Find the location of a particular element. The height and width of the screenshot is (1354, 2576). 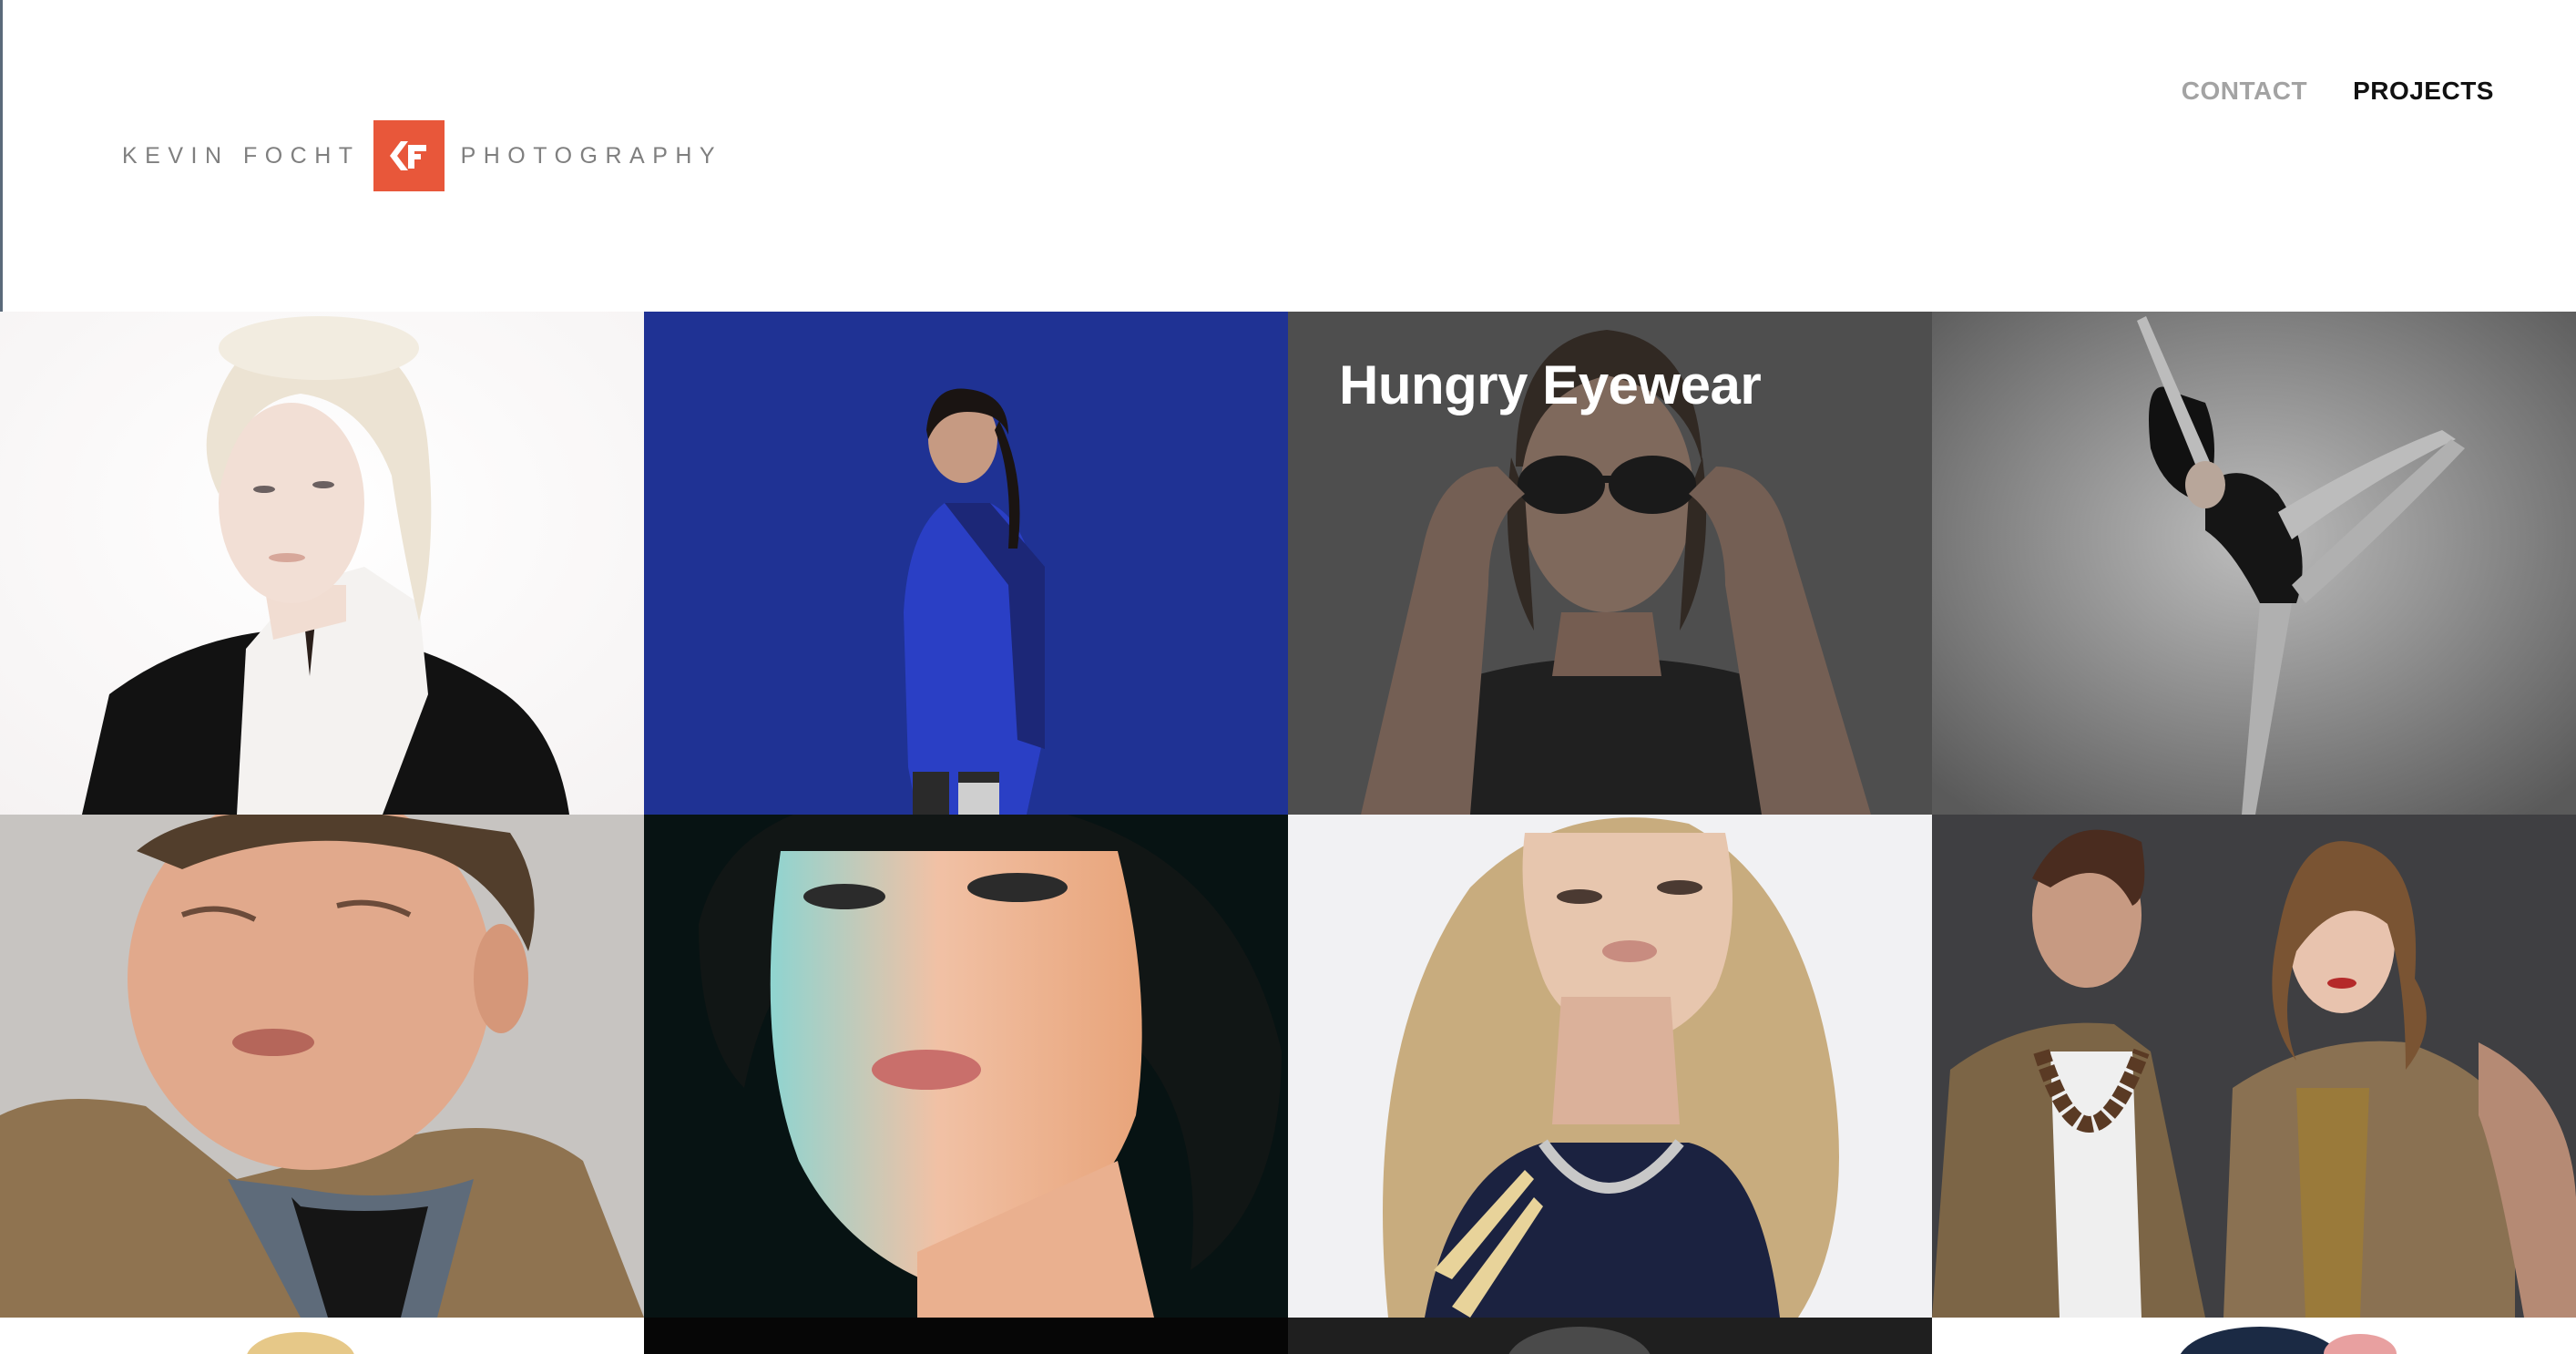

woman-makeup-teal-image is located at coordinates (966, 1066).